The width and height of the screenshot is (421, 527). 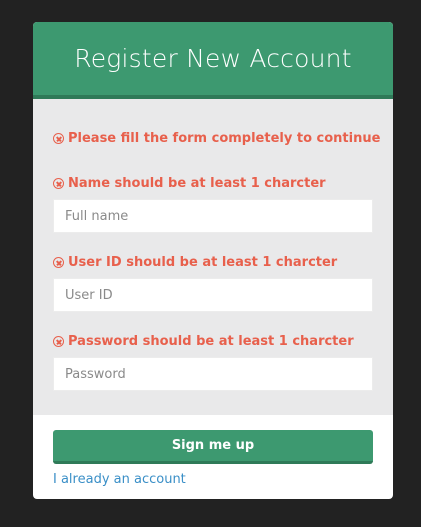 I want to click on card-footer: Sign me up I already an account, so click(x=213, y=457).